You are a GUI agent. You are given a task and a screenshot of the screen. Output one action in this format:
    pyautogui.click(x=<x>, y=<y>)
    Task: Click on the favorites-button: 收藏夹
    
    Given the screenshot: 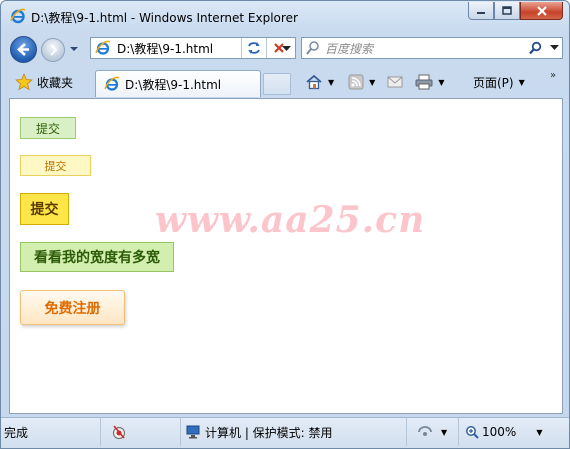 What is the action you would take?
    pyautogui.click(x=44, y=82)
    